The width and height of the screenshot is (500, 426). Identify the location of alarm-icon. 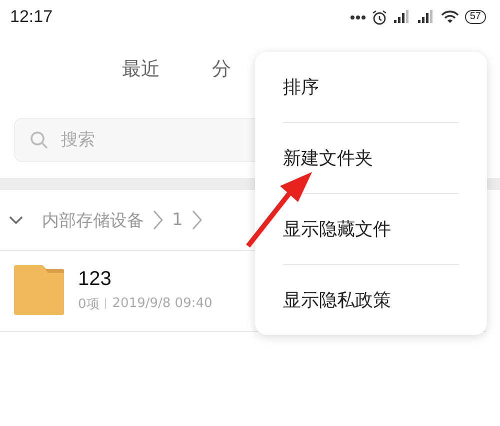
(379, 17).